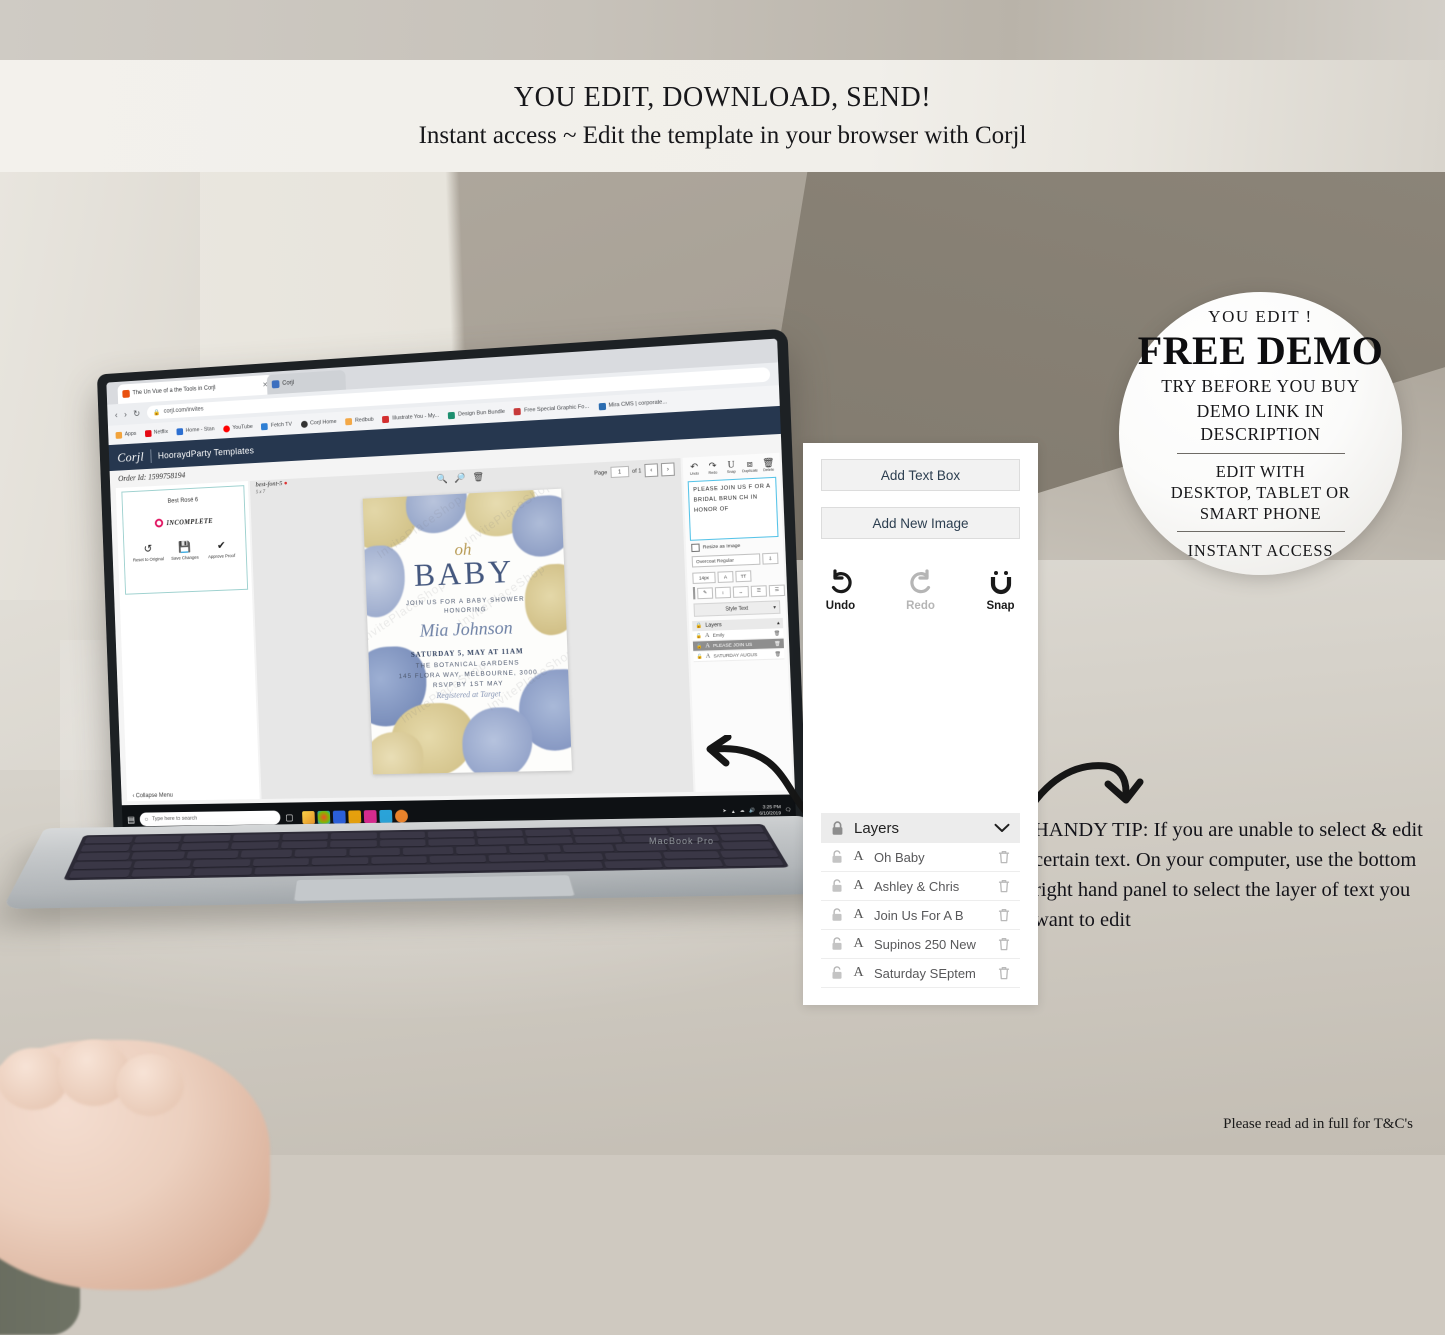 The width and height of the screenshot is (1445, 1335). I want to click on prev-page-button: ‹, so click(651, 470).